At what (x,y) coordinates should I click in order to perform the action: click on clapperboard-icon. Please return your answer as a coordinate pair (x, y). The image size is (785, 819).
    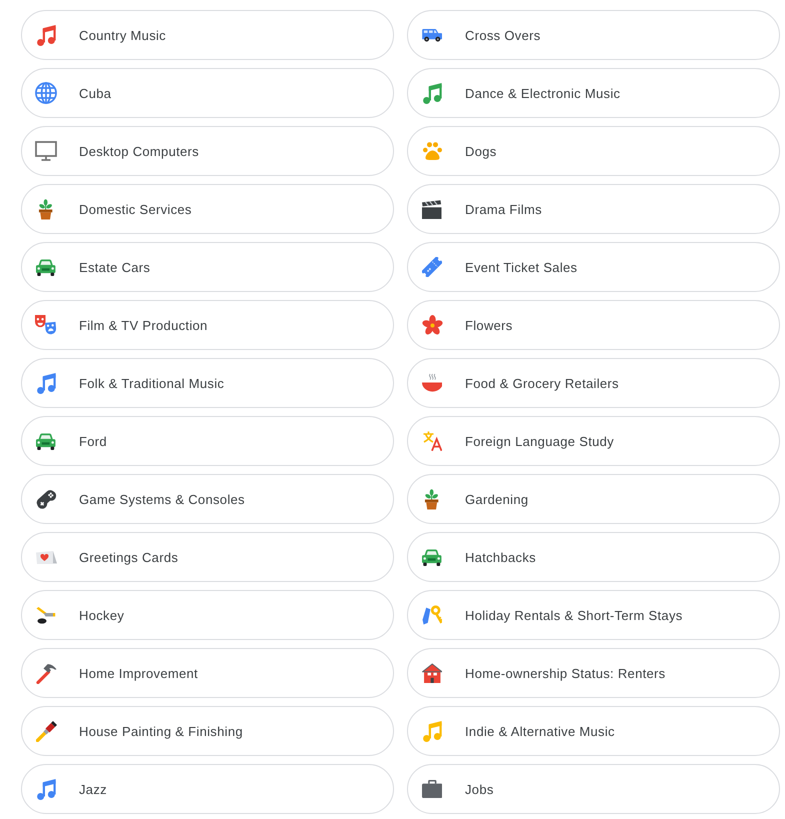
    Looking at the image, I should click on (432, 209).